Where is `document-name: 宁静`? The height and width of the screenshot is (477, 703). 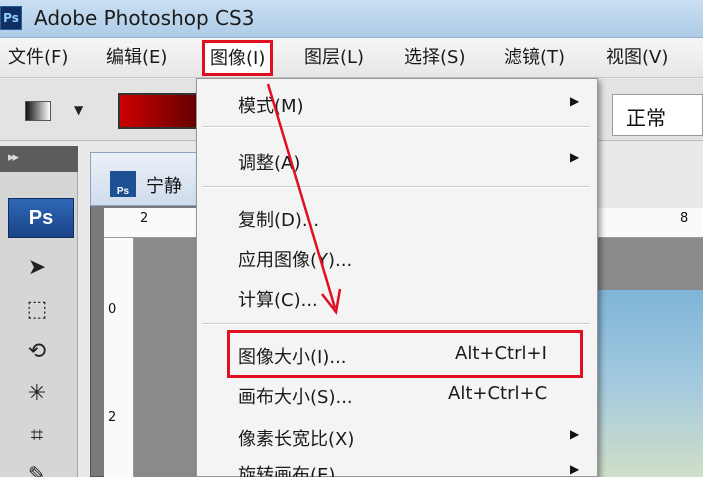 document-name: 宁静 is located at coordinates (164, 186).